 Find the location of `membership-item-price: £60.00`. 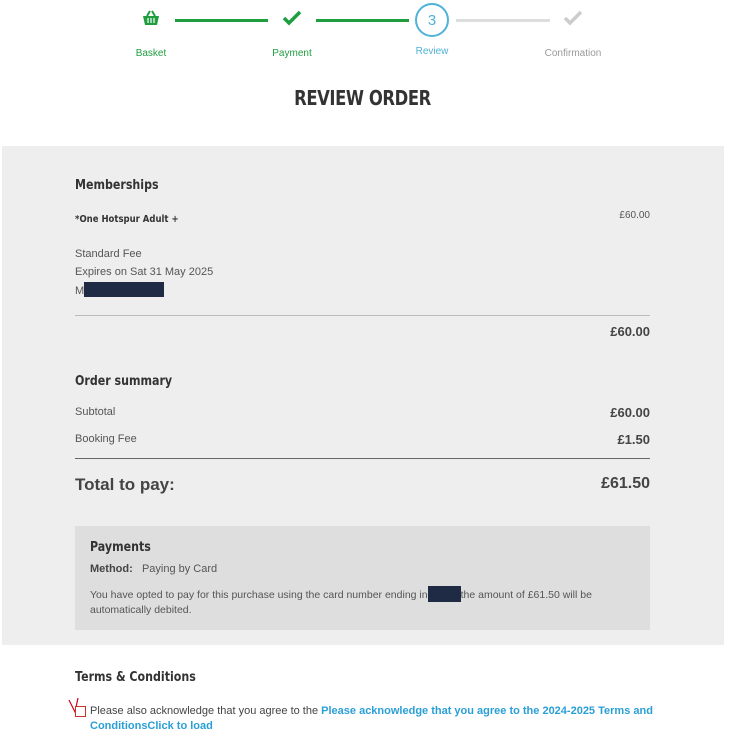

membership-item-price: £60.00 is located at coordinates (634, 215).